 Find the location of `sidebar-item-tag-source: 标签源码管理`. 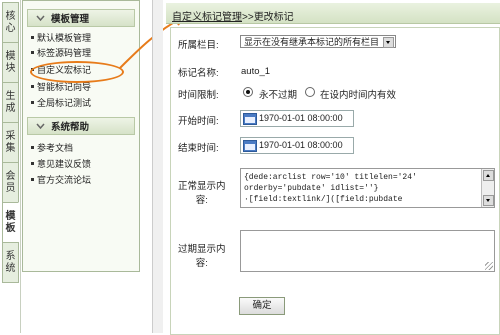

sidebar-item-tag-source: 标签源码管理 is located at coordinates (61, 52).